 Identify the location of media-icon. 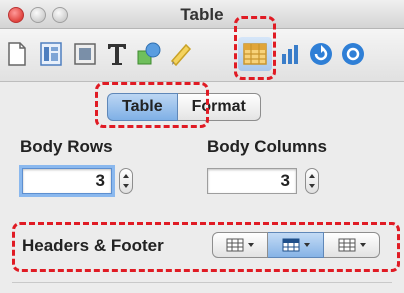
(85, 54).